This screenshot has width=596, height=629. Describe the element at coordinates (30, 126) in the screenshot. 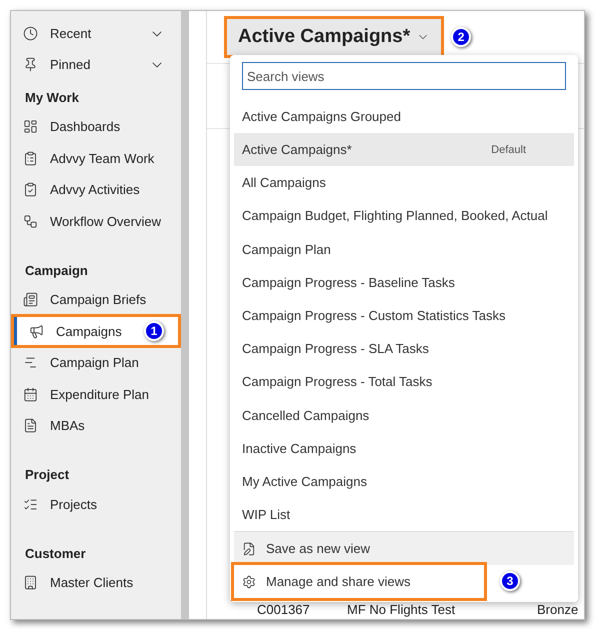

I see `dashboard-icon` at that location.